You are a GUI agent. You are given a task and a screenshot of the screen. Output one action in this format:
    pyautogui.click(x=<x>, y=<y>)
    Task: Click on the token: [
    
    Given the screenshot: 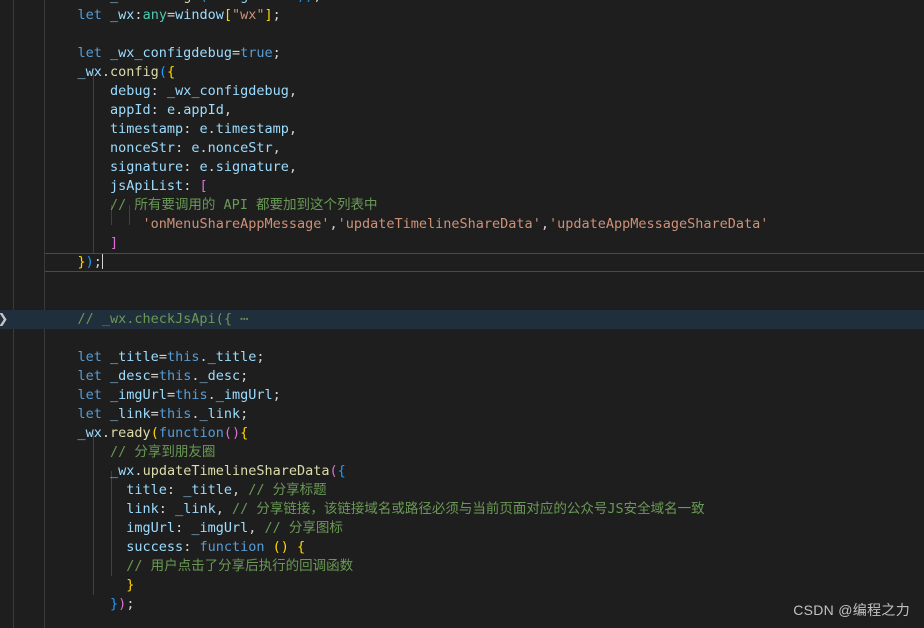 What is the action you would take?
    pyautogui.click(x=228, y=15)
    